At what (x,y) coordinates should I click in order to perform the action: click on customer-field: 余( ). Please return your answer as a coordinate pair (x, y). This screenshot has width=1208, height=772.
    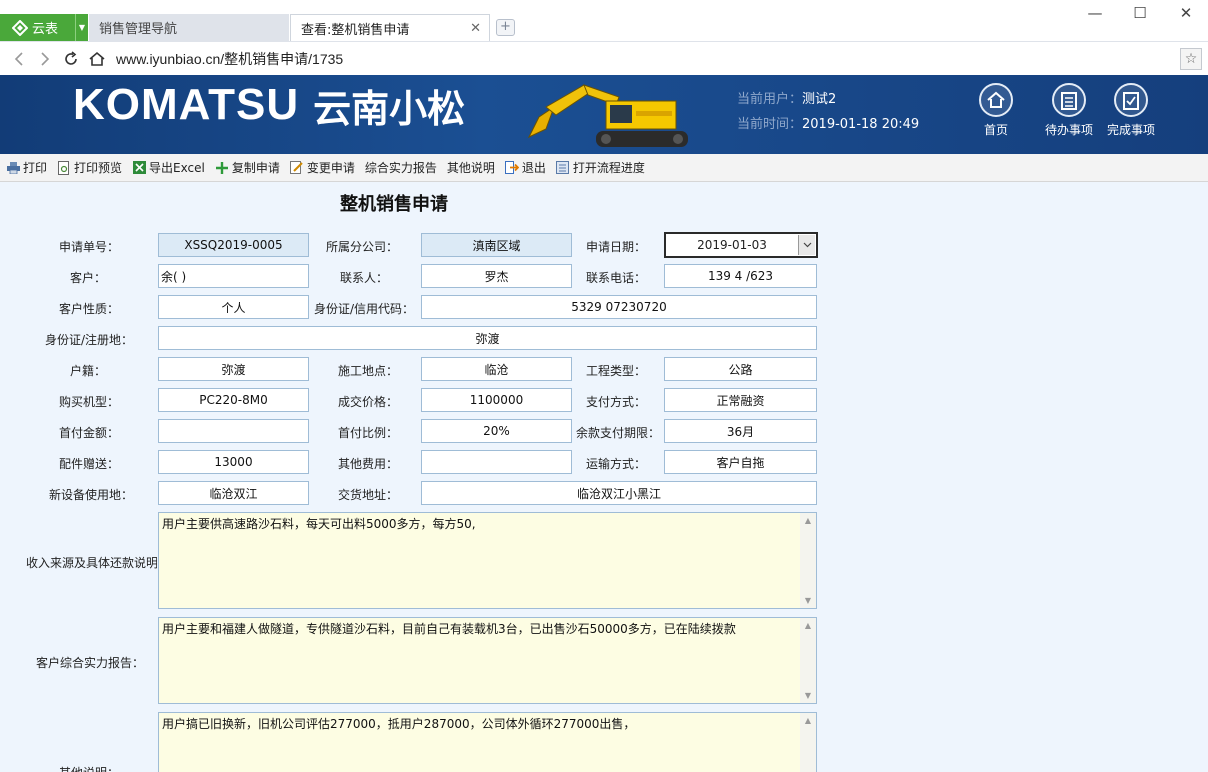
    Looking at the image, I should click on (233, 276).